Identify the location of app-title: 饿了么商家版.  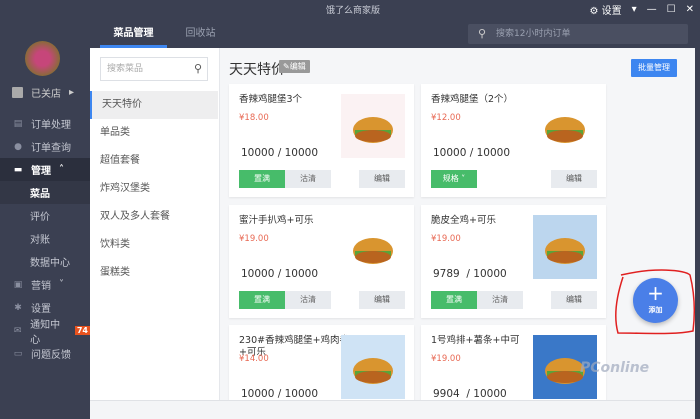
(353, 11).